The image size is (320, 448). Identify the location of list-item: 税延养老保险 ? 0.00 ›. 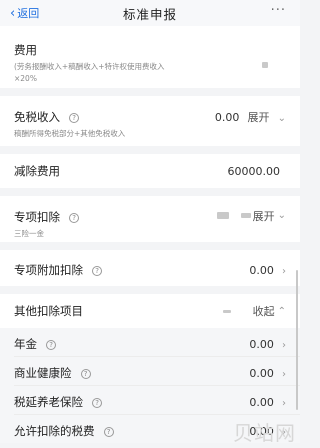
(150, 400).